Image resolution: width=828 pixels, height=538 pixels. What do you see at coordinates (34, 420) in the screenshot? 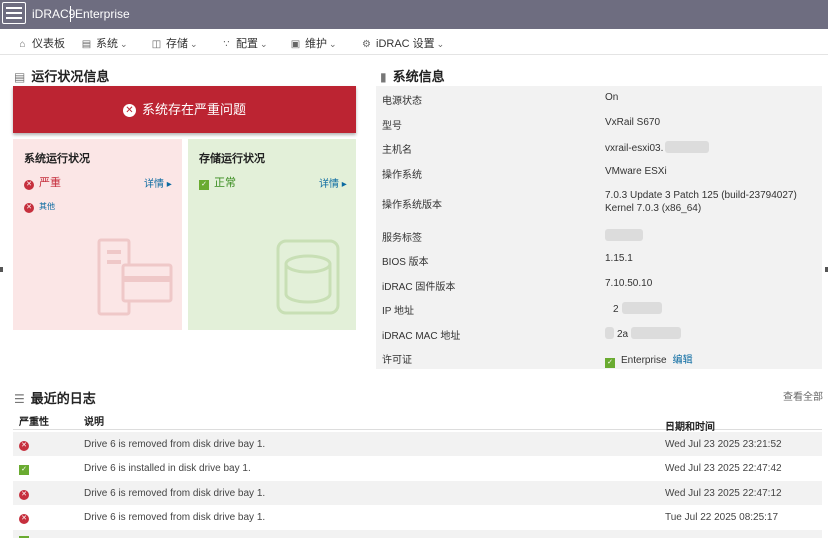
I see `column-severity: 严重性` at bounding box center [34, 420].